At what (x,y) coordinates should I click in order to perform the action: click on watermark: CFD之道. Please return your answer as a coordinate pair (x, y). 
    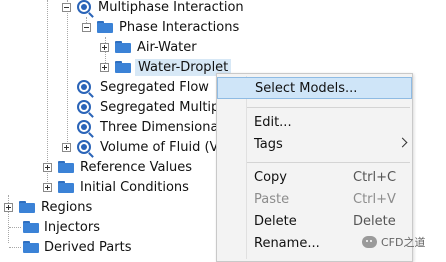
    Looking at the image, I should click on (393, 242).